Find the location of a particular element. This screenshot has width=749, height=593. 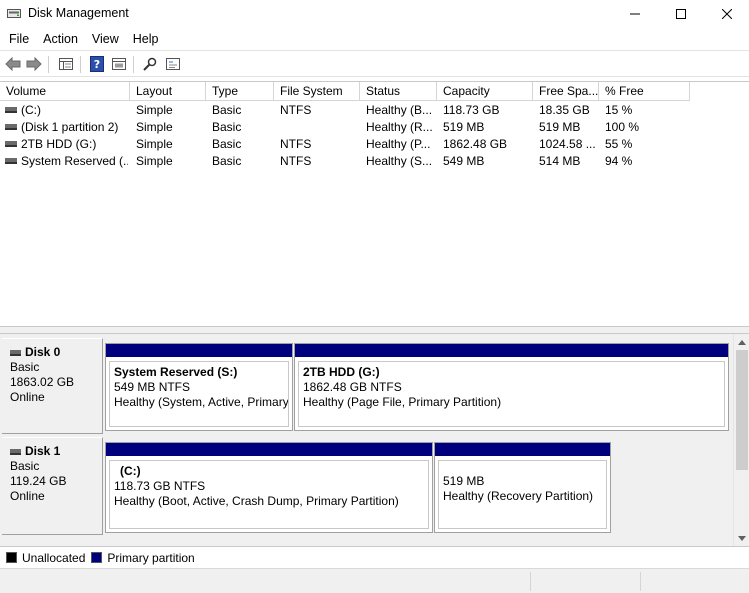

column-header-layout: Layout is located at coordinates (168, 91).